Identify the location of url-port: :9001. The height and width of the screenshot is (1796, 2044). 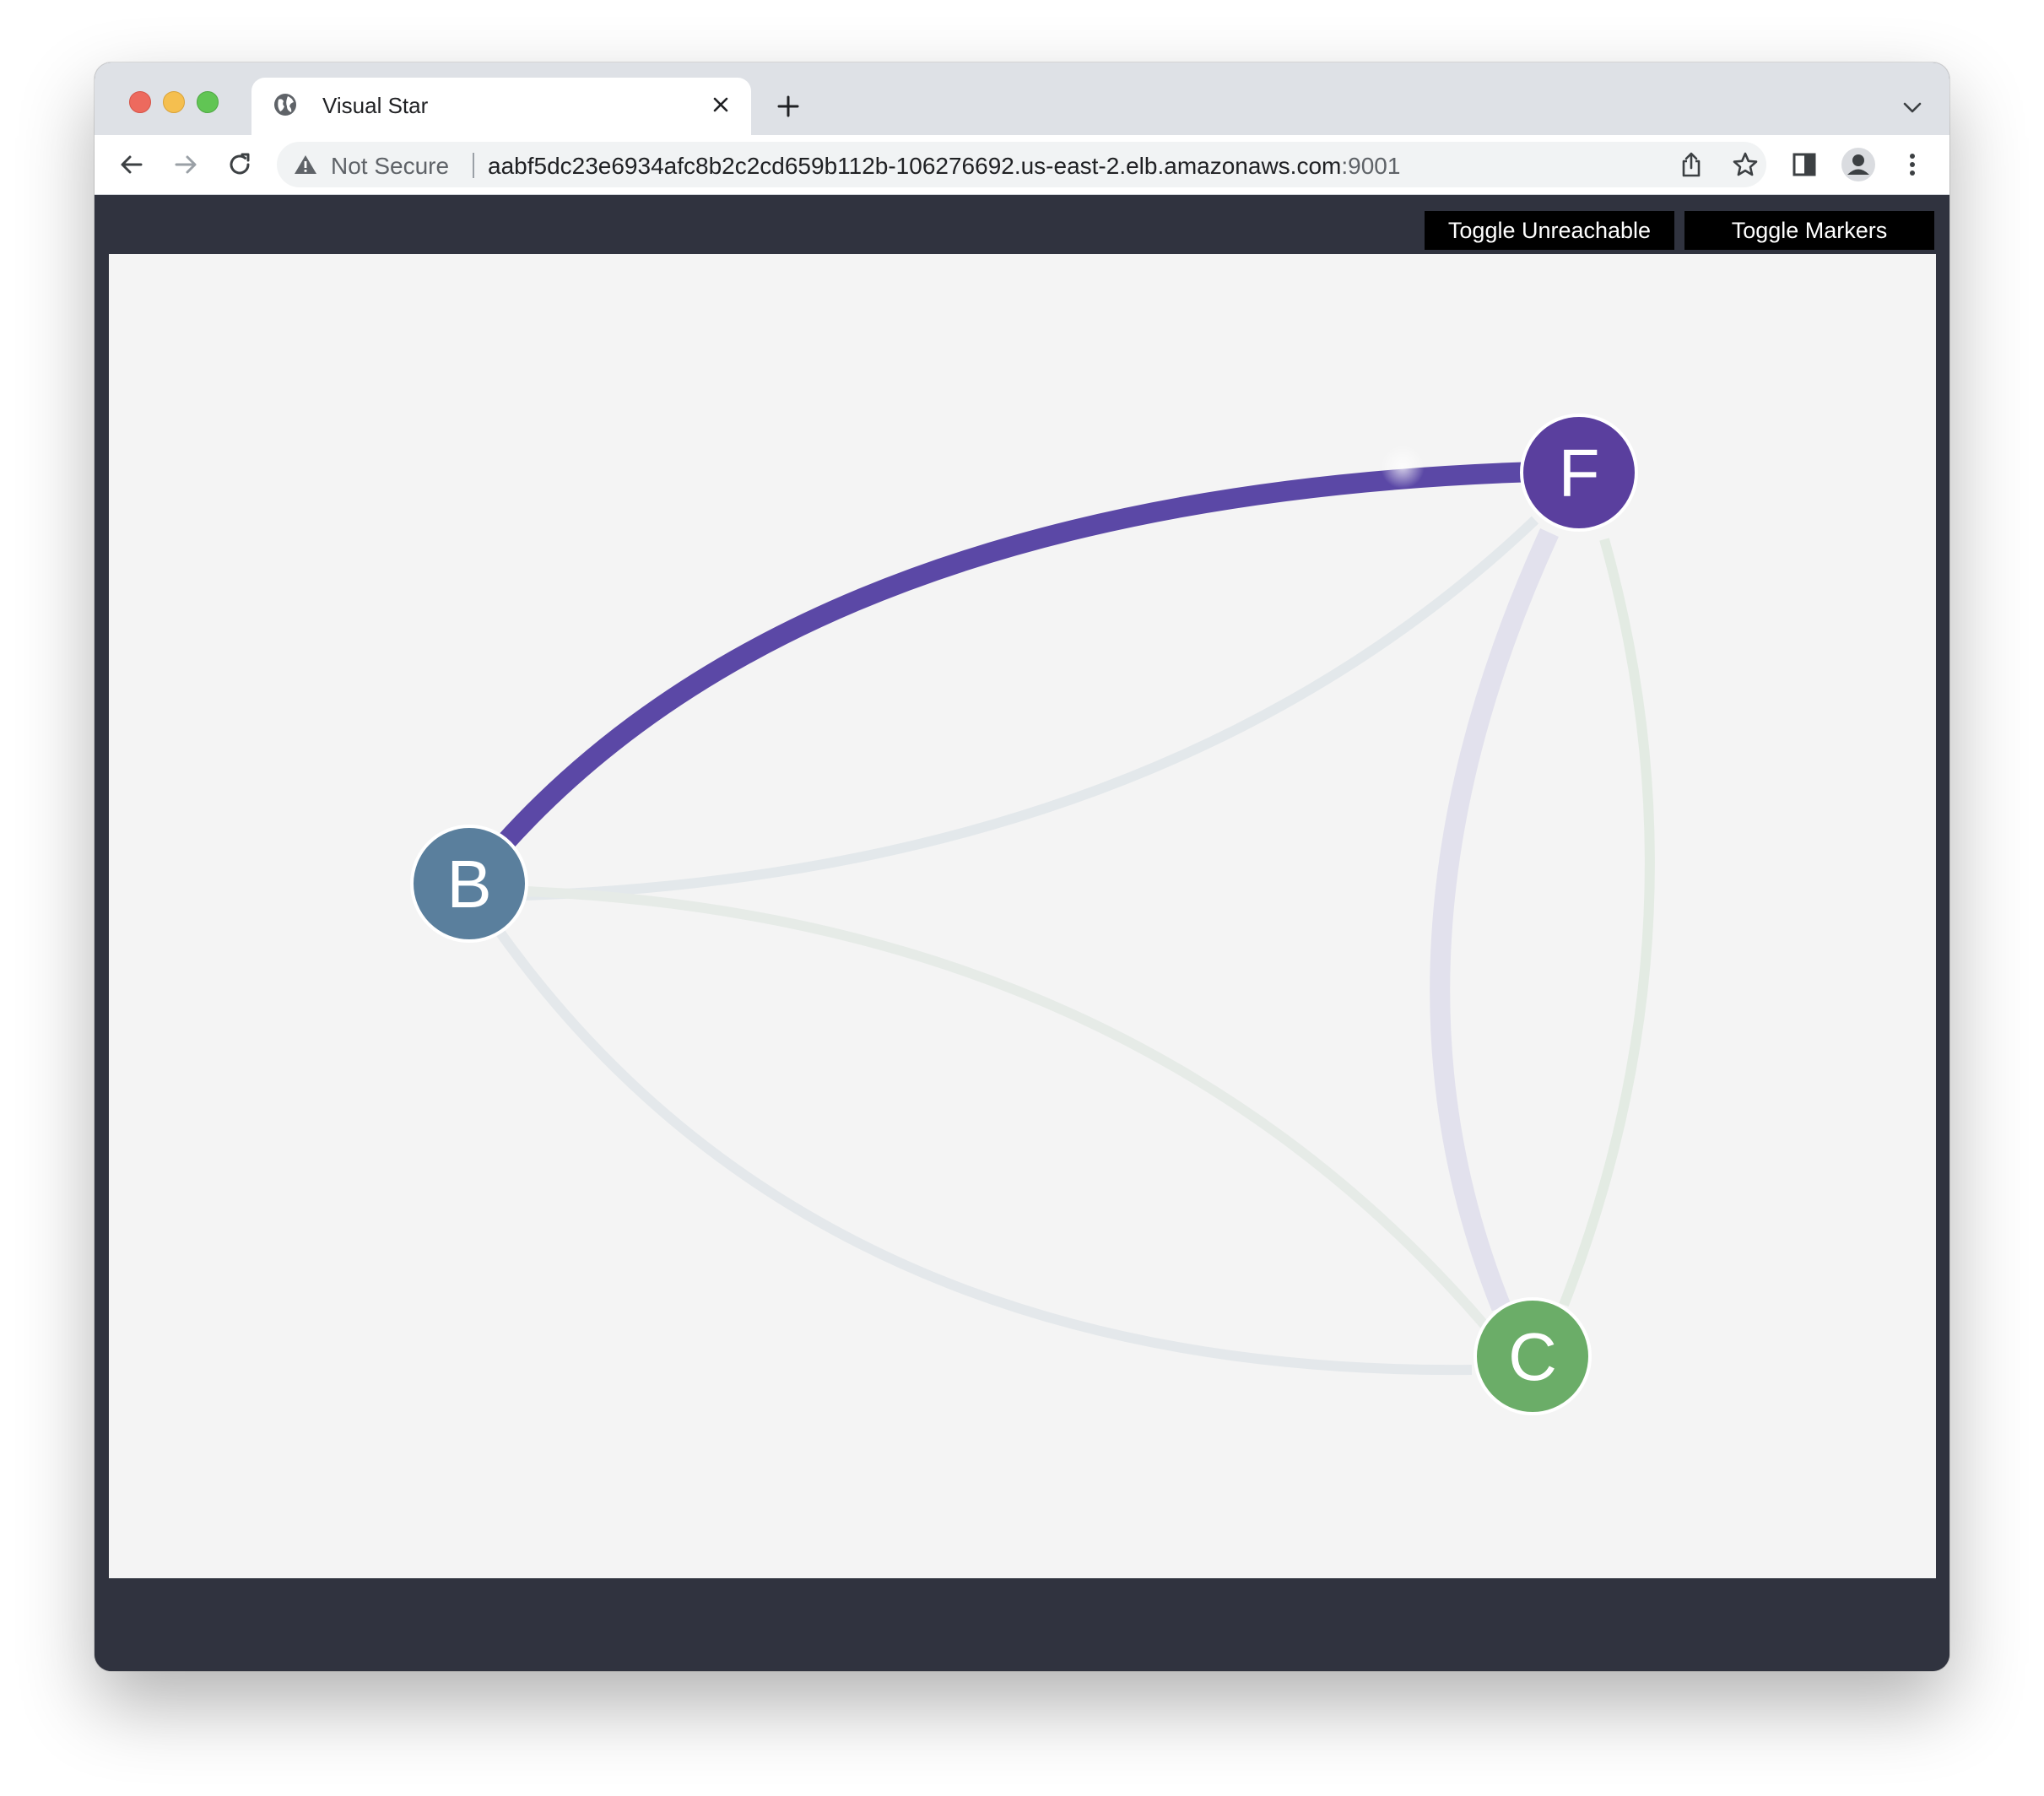
(1371, 166).